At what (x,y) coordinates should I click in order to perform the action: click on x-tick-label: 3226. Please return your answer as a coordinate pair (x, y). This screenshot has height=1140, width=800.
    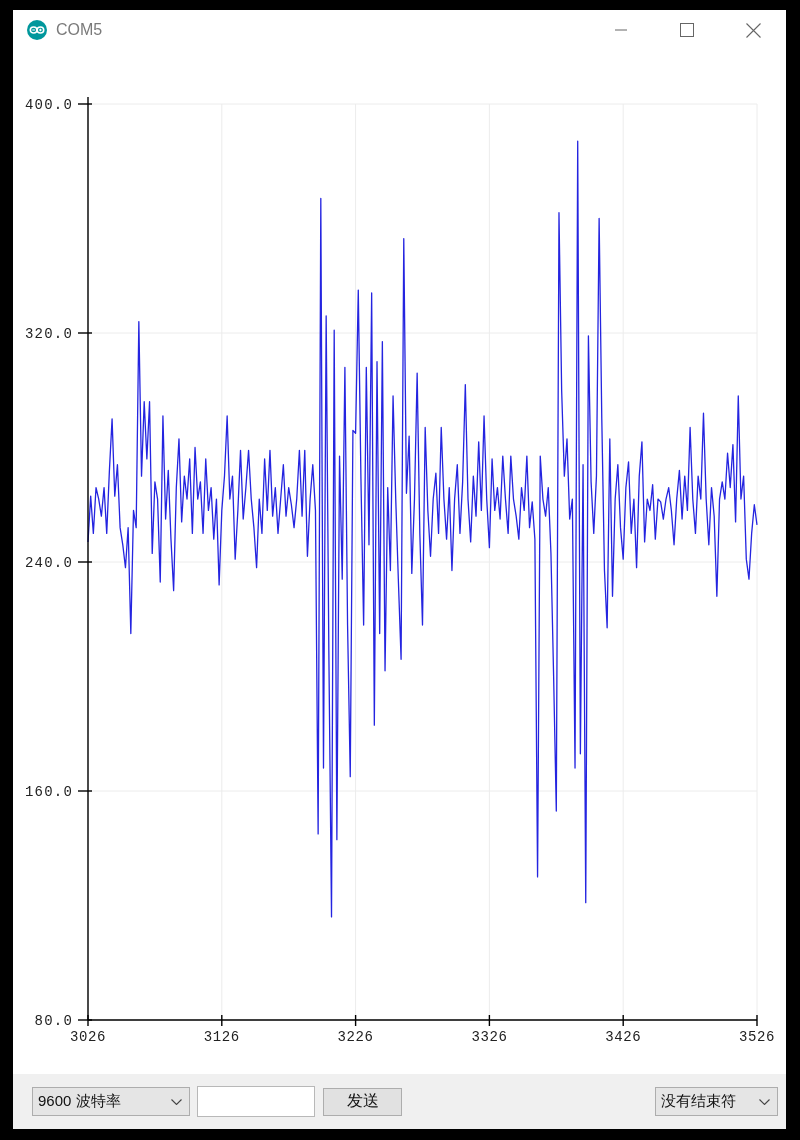
    Looking at the image, I should click on (355, 1037).